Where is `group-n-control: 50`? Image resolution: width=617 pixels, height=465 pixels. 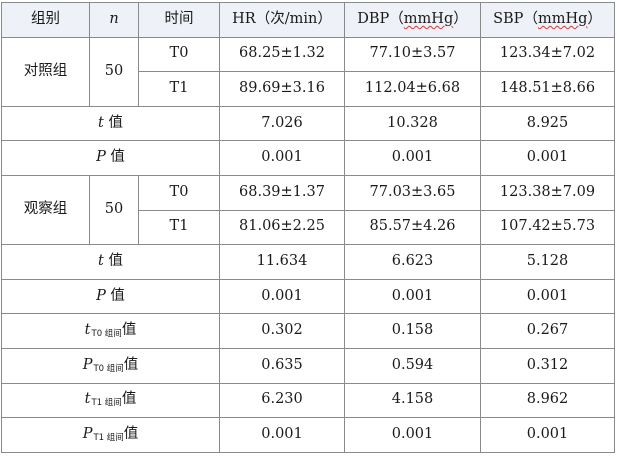
group-n-control: 50 is located at coordinates (114, 71).